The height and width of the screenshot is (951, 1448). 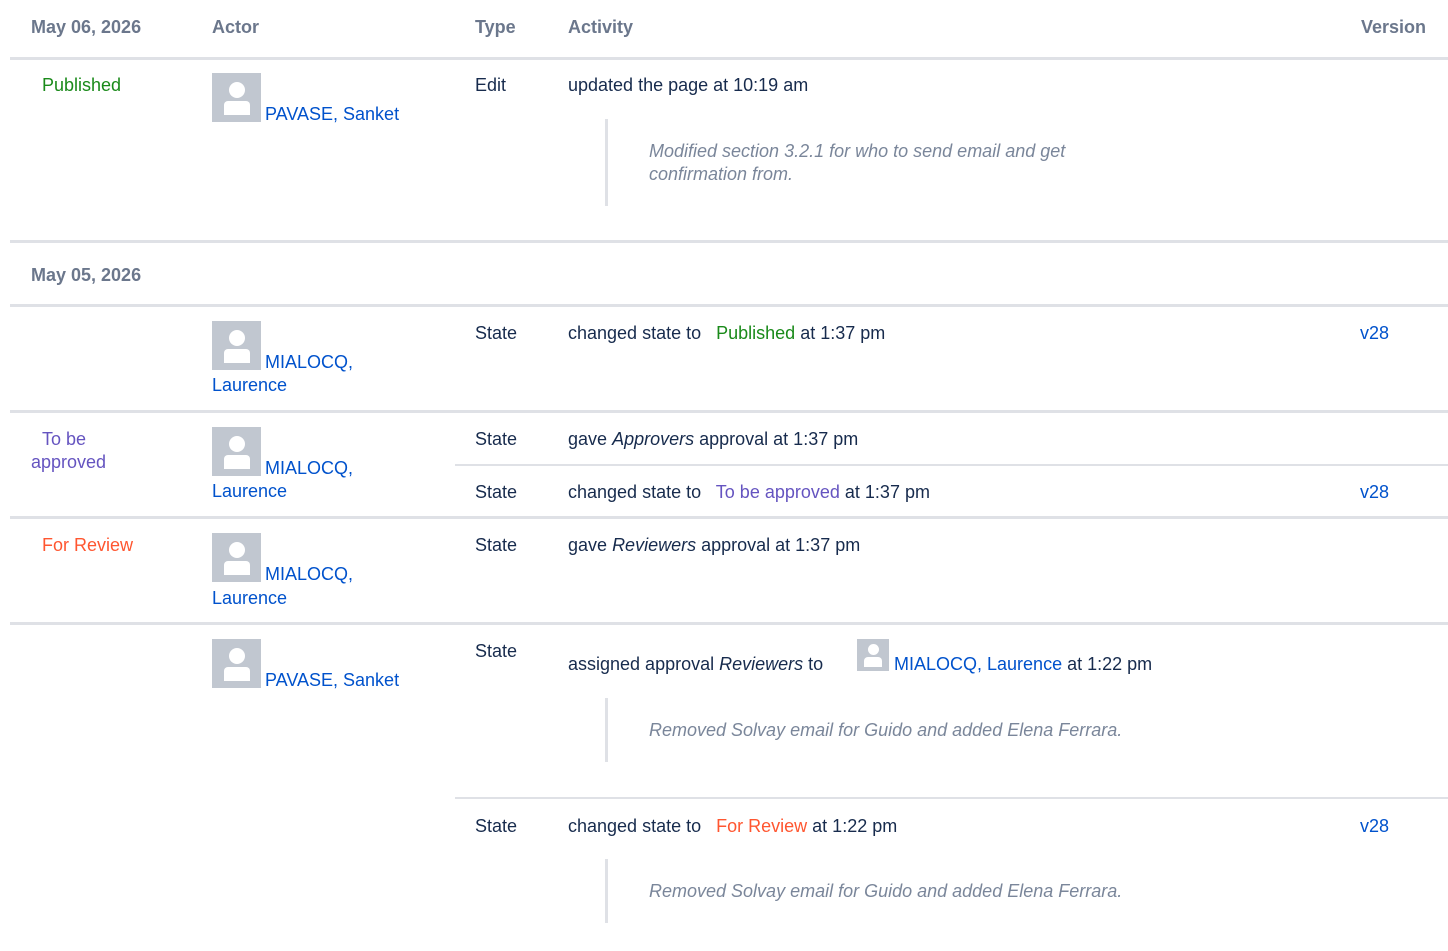 I want to click on entry-type: Edit, so click(x=491, y=85).